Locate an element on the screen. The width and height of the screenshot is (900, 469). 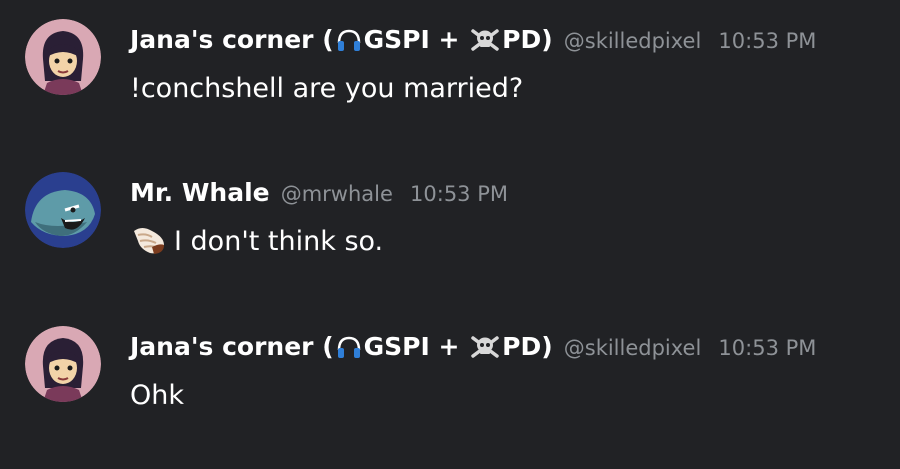
user-handle: @mrwhale is located at coordinates (337, 194).